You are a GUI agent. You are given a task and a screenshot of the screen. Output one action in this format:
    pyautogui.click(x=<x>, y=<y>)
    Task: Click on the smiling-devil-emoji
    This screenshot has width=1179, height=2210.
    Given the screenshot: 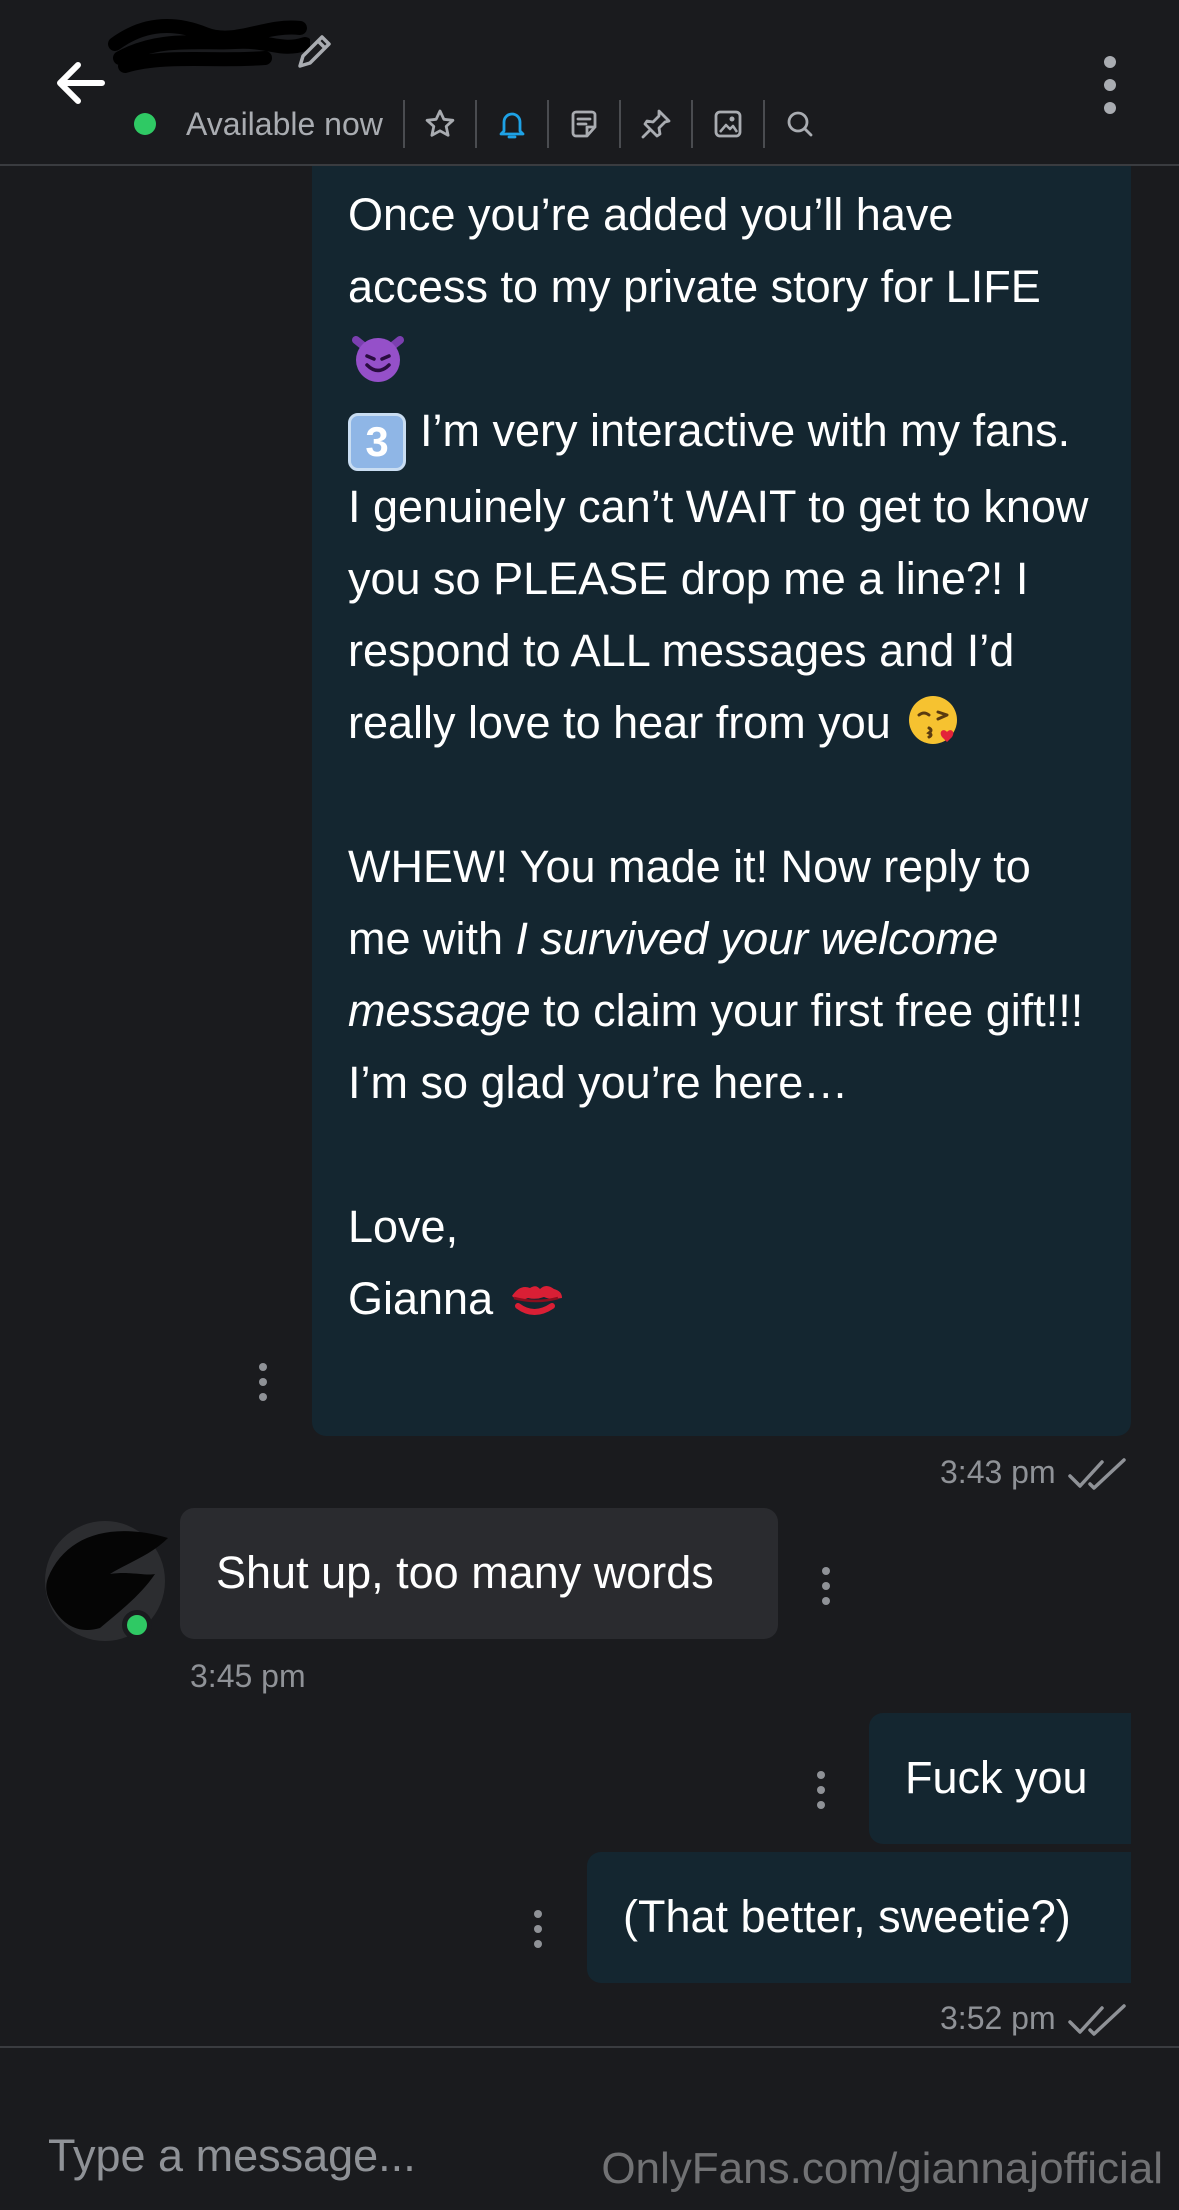 What is the action you would take?
    pyautogui.click(x=378, y=359)
    